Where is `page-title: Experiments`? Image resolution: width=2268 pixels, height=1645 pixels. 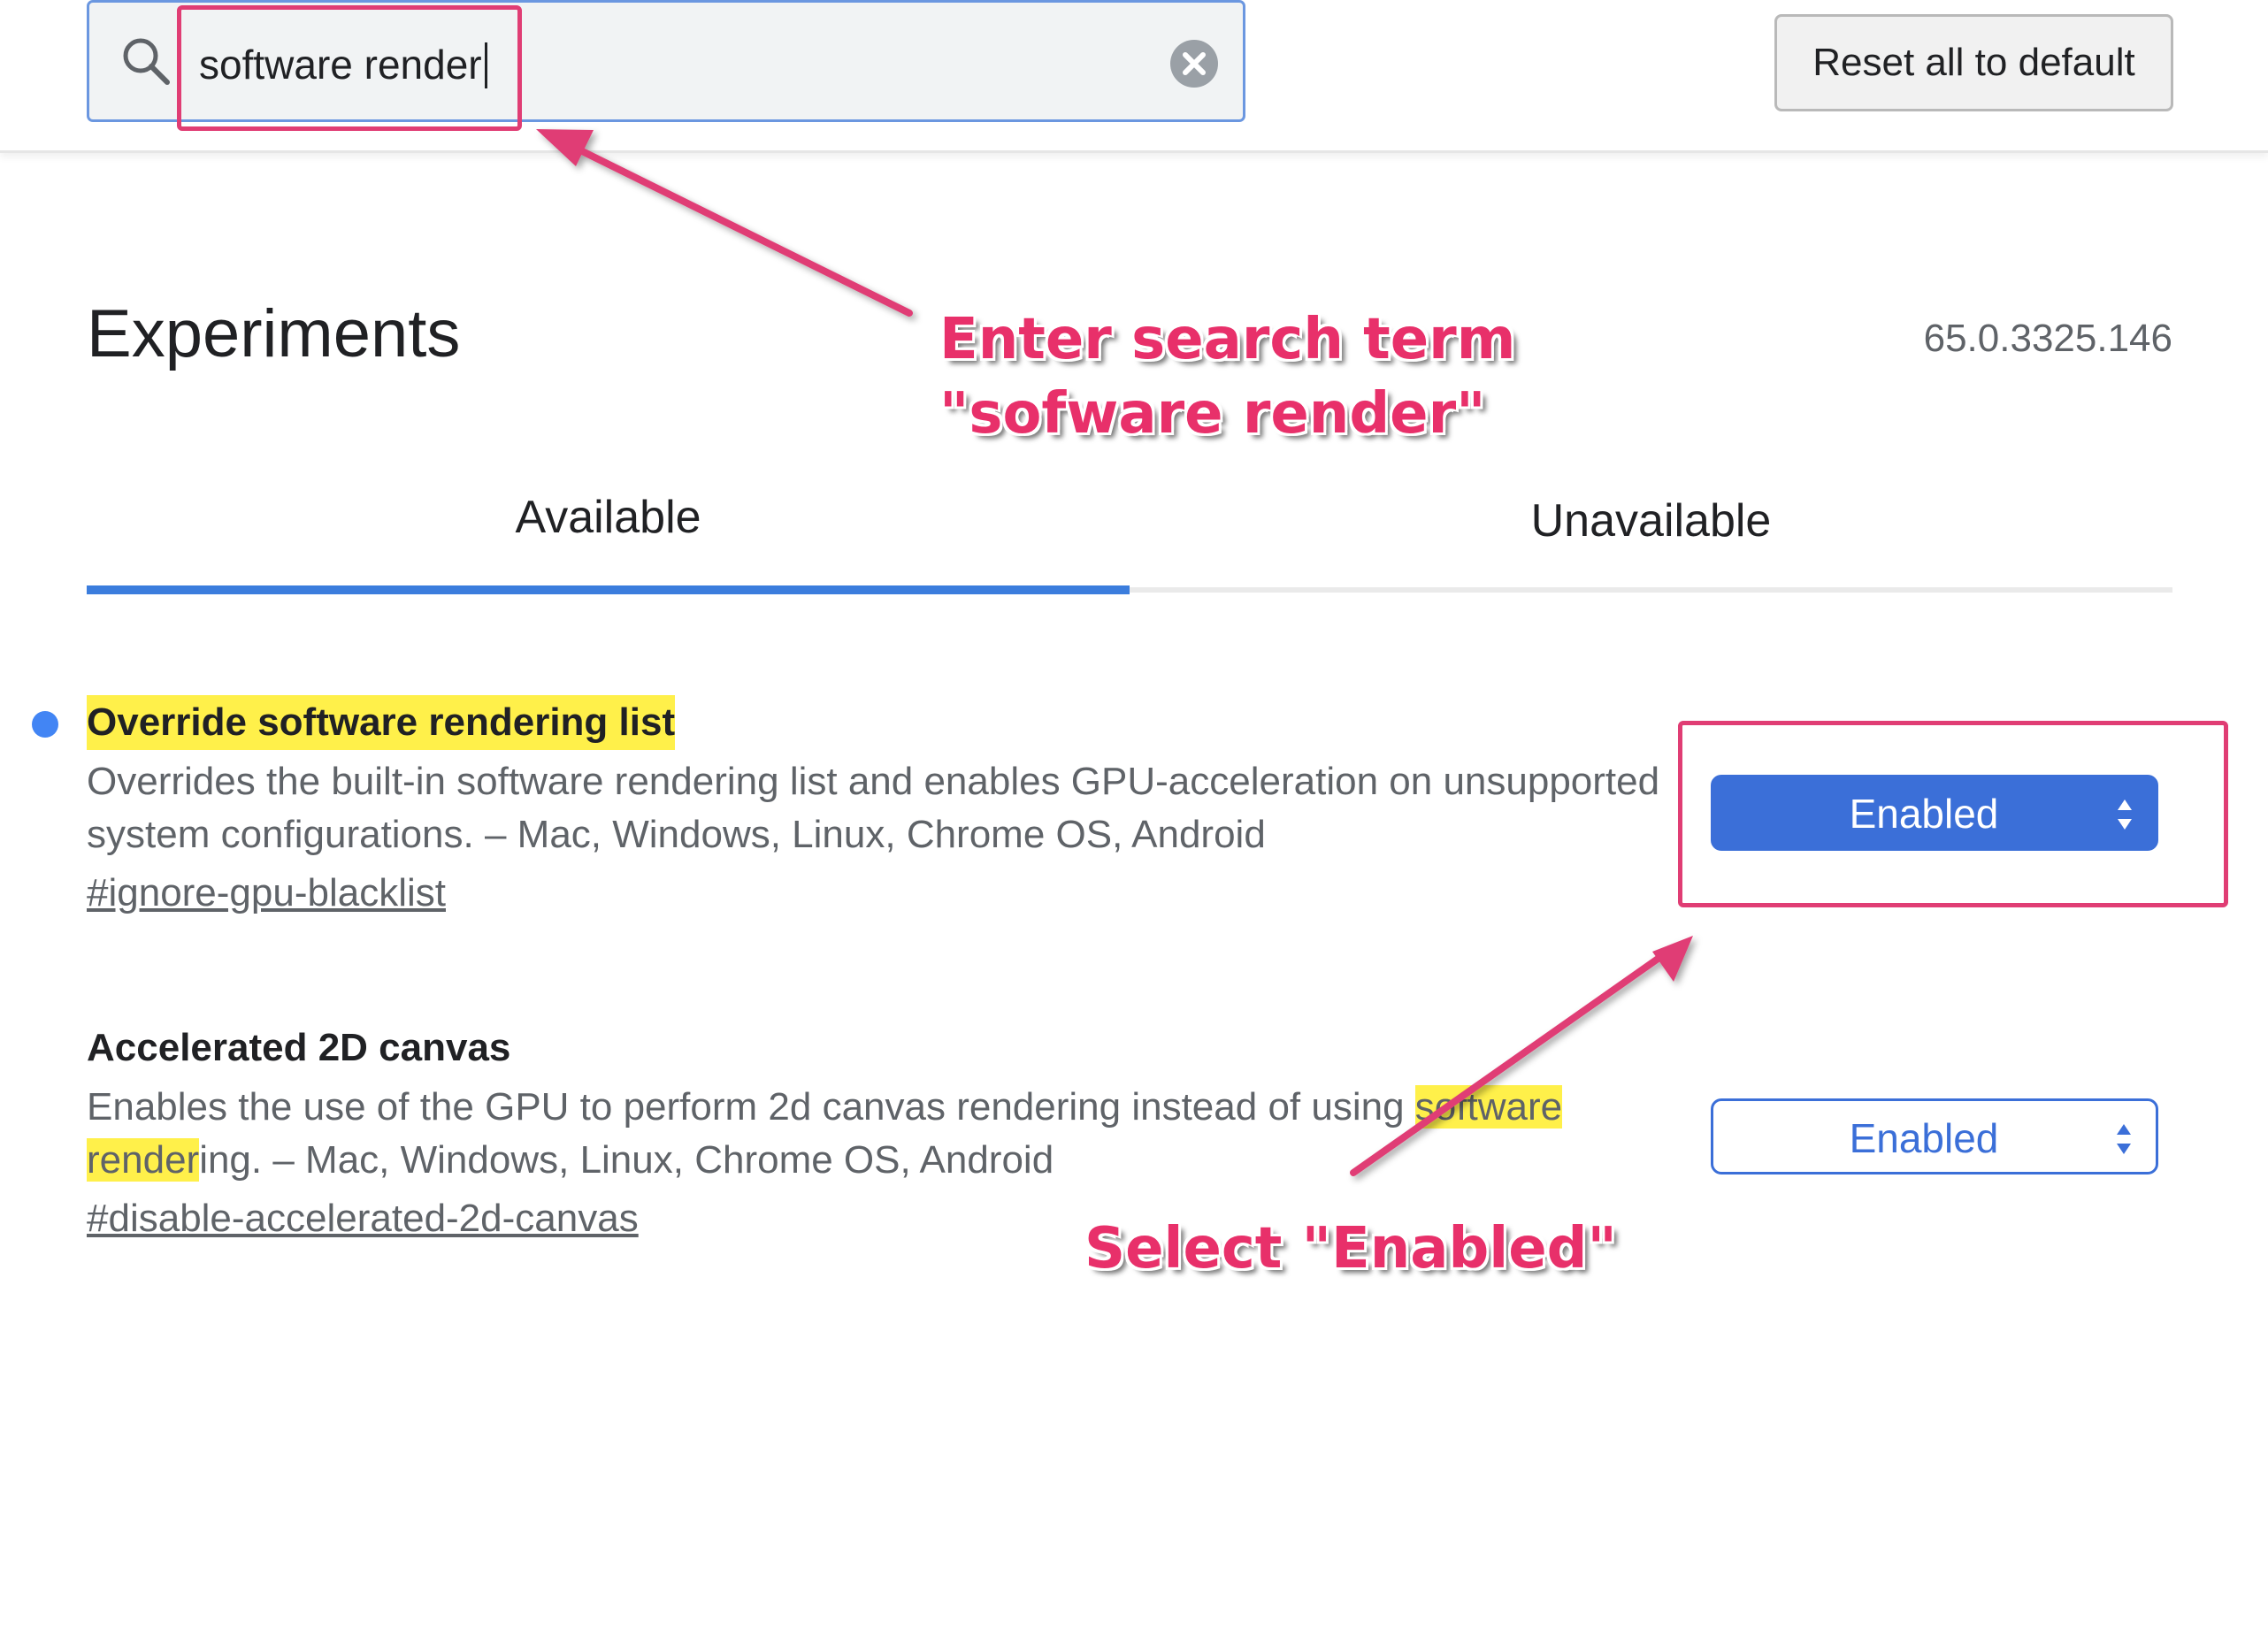
page-title: Experiments is located at coordinates (274, 333).